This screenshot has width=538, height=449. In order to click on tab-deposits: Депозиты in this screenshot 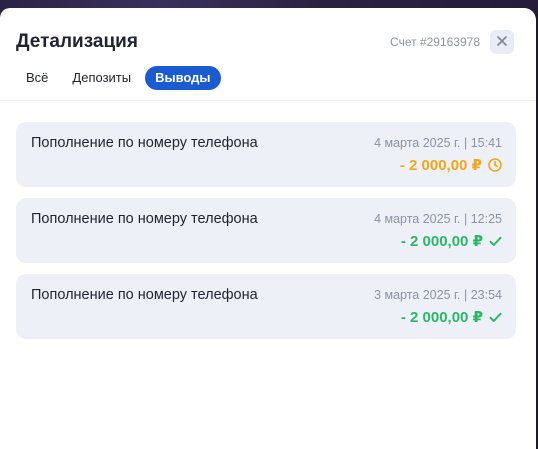, I will do `click(101, 78)`.